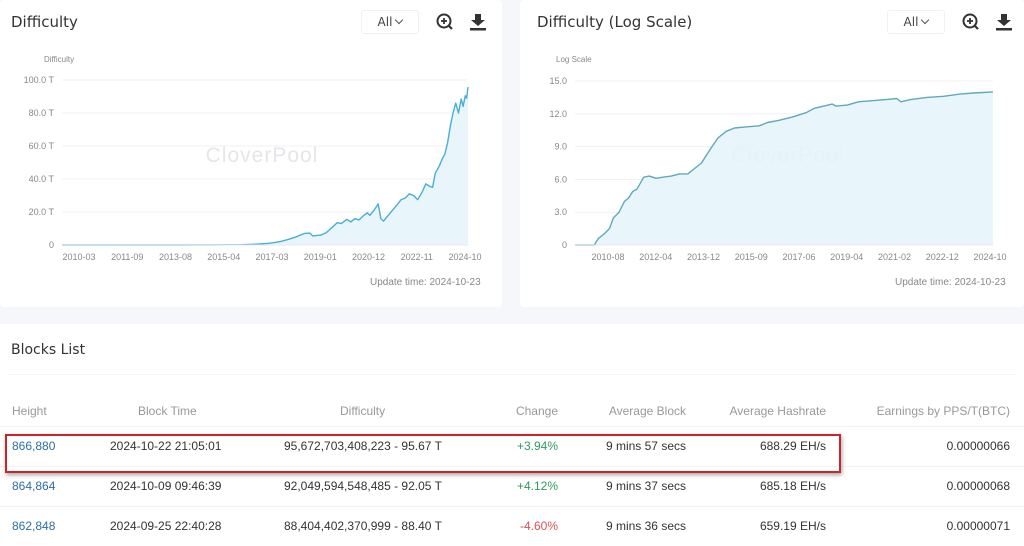 The image size is (1024, 546). I want to click on y-tick-label: 100.0 T, so click(39, 80).